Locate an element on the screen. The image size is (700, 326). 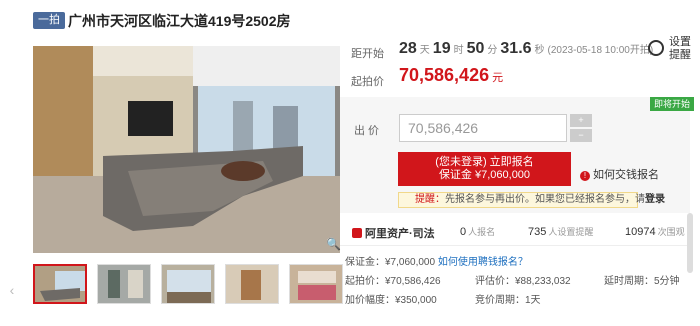
view-count: 10974 次围观 is located at coordinates (655, 232).